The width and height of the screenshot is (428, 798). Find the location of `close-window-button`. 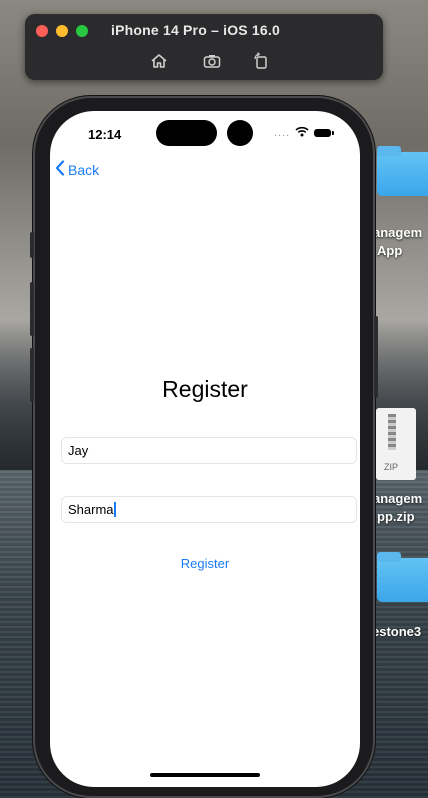

close-window-button is located at coordinates (42, 31).